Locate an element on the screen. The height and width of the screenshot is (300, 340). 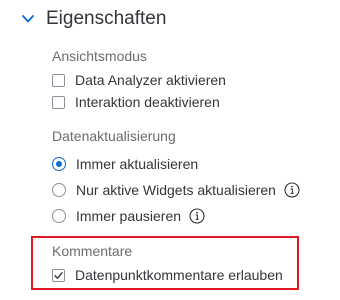
datapoint-comments-checkbox-row: Datenpunktkommentare erlauben is located at coordinates (167, 275).